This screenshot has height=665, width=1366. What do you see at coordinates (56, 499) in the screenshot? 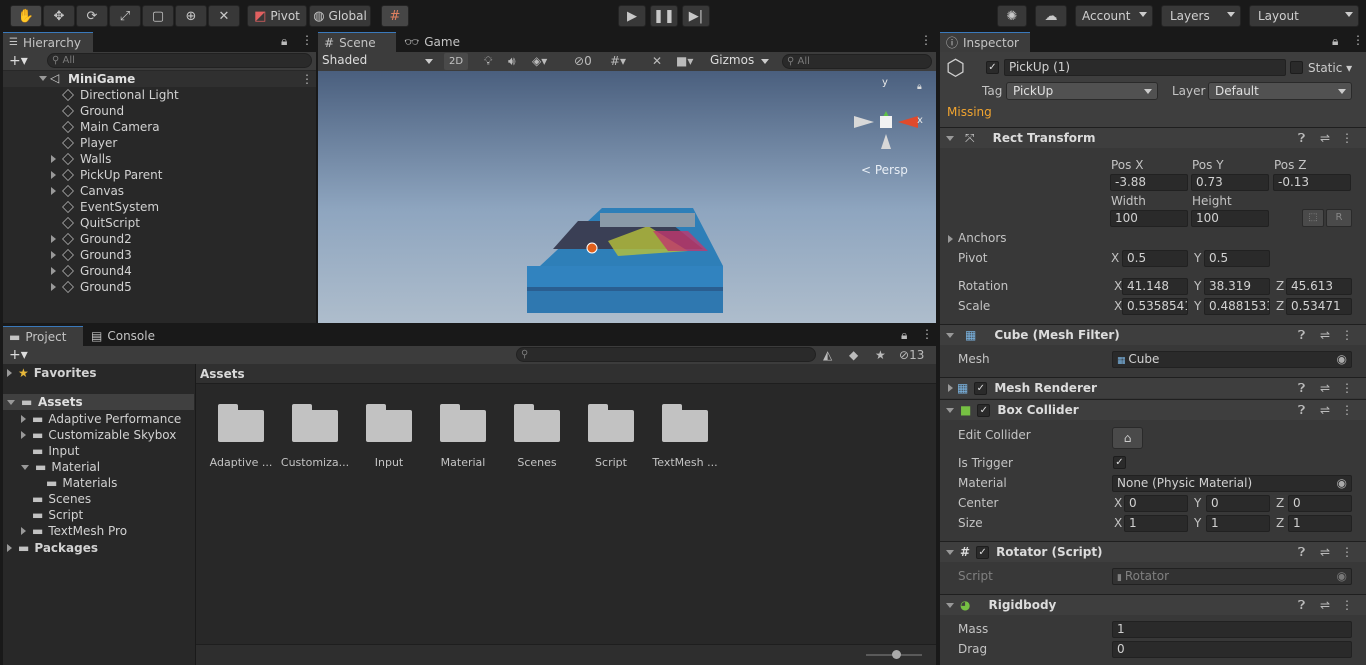
I see `project-tree-item: ▬ Scenes` at bounding box center [56, 499].